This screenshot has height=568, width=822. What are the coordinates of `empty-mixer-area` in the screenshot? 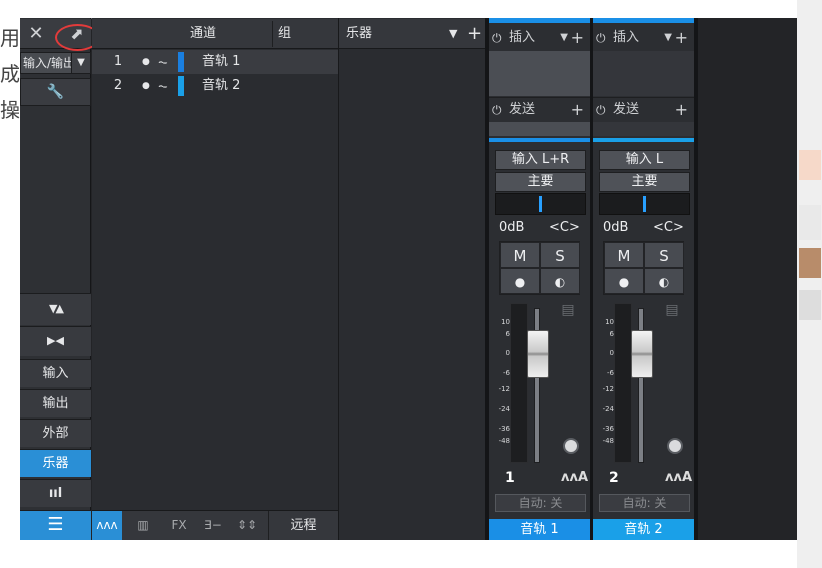 It's located at (747, 279).